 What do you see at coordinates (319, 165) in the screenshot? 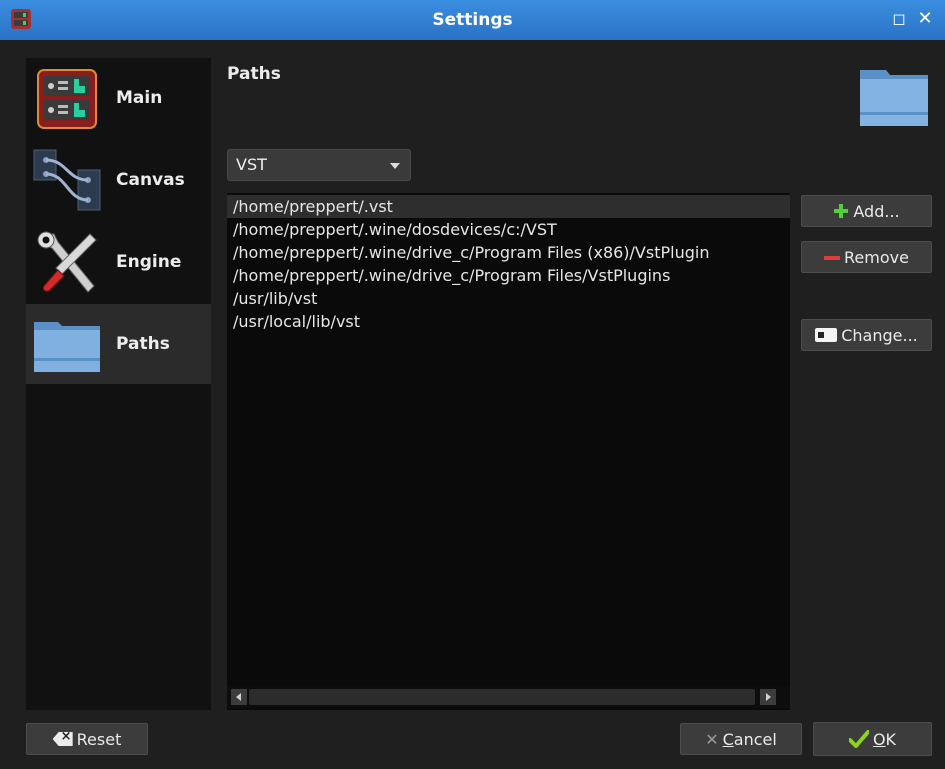
I see `plugin-type-select: VST` at bounding box center [319, 165].